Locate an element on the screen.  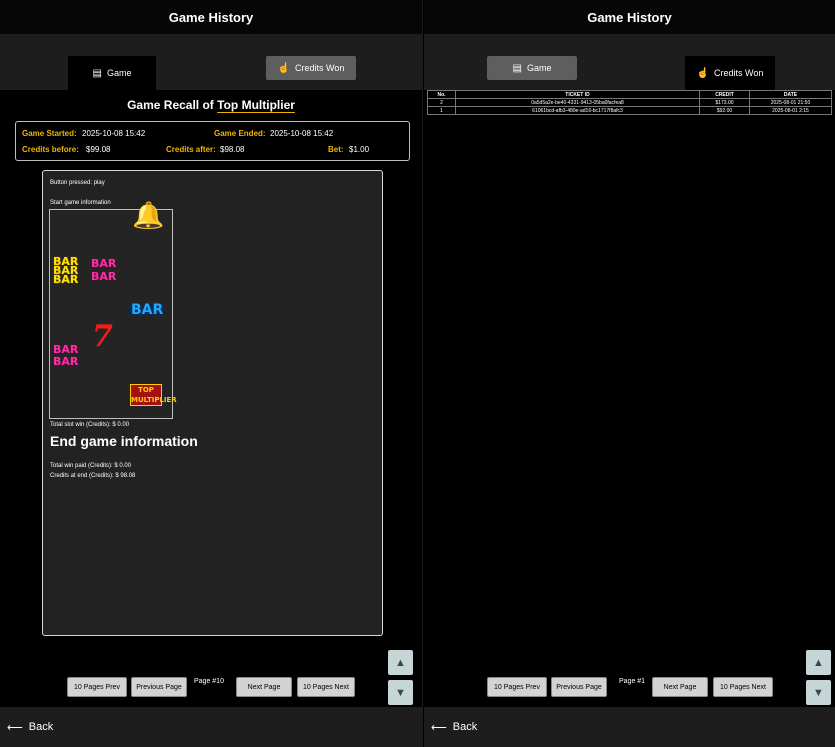
credits-before-value: $99.08 is located at coordinates (98, 149).